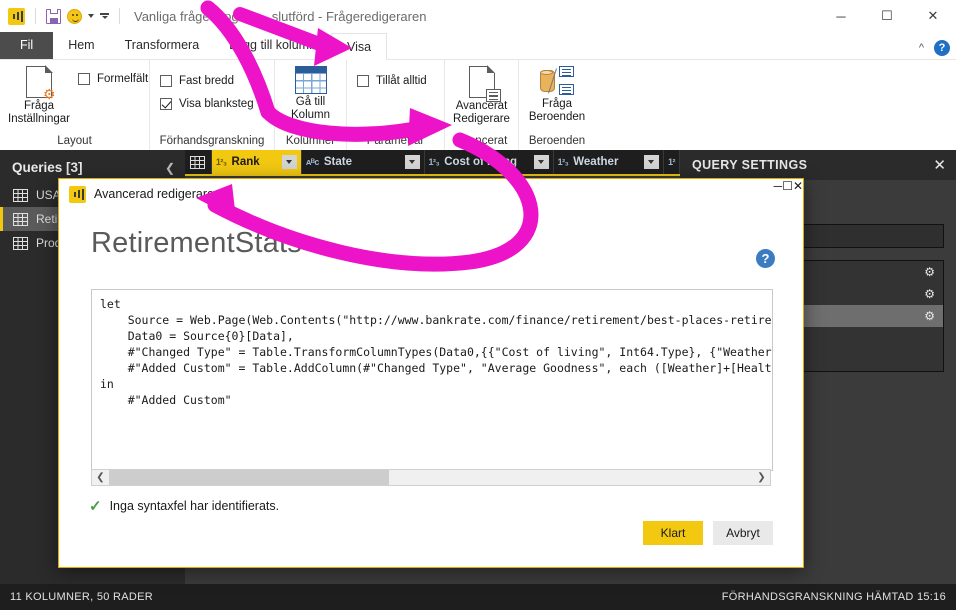  What do you see at coordinates (761, 477) in the screenshot?
I see `chevron-right-icon: ❯` at bounding box center [761, 477].